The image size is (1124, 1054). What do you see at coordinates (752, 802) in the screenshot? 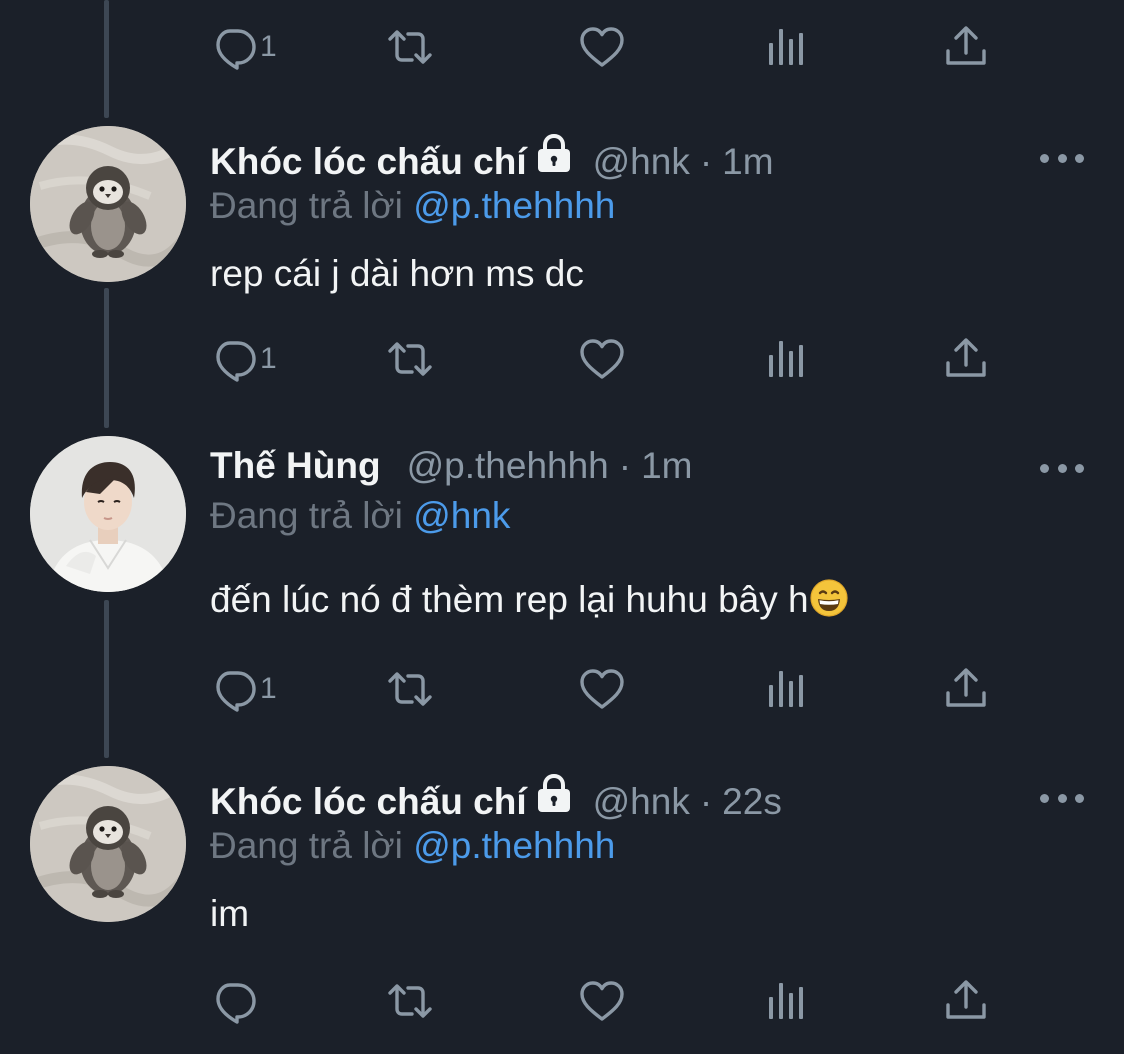
I see `timestamp: 22s` at bounding box center [752, 802].